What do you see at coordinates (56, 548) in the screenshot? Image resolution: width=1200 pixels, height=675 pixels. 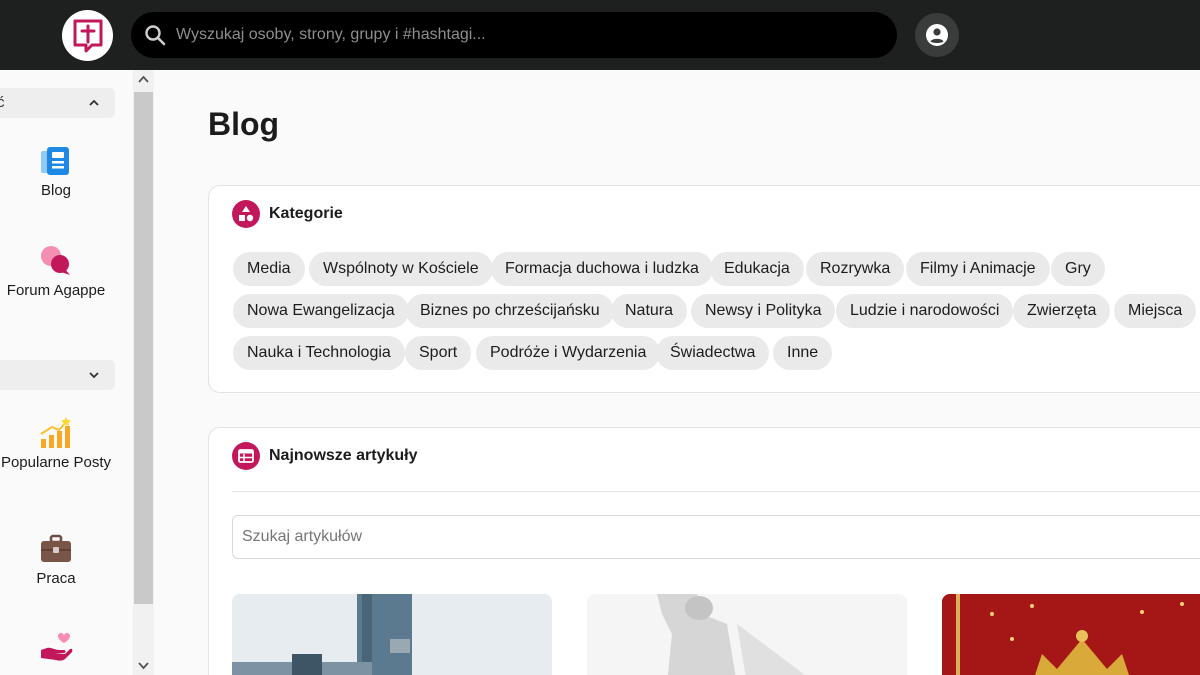 I see `briefcase-icon` at bounding box center [56, 548].